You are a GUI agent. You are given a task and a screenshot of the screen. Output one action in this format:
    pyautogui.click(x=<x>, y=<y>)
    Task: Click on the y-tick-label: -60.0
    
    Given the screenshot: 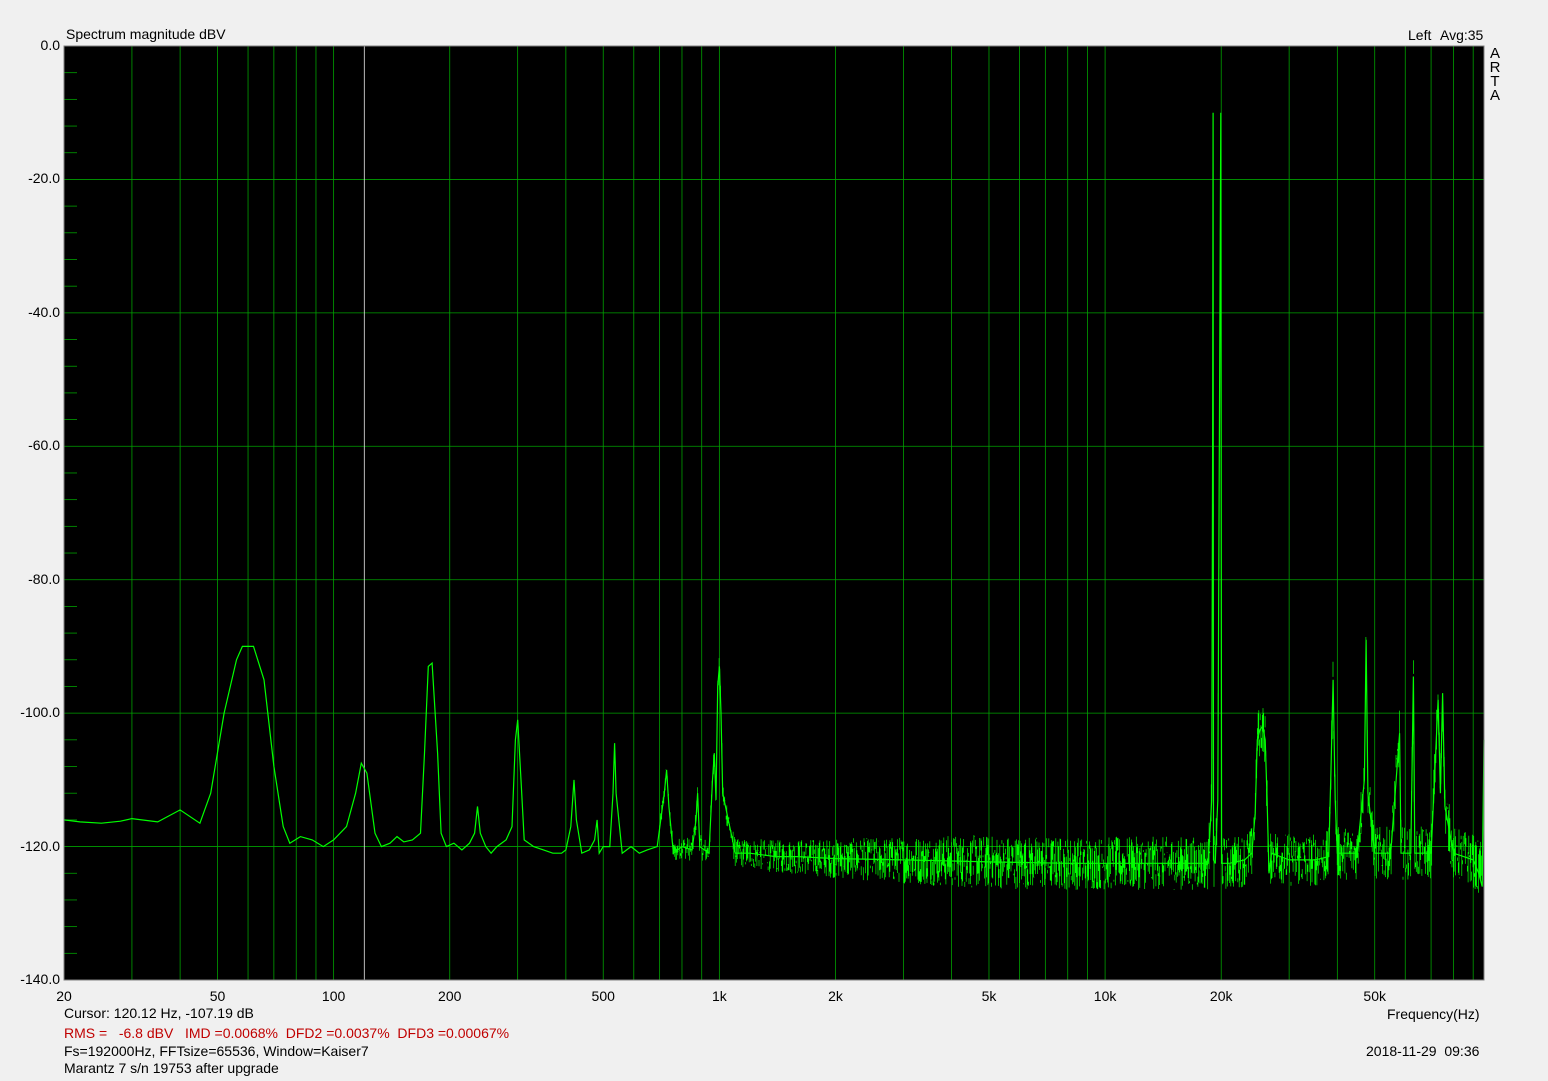 What is the action you would take?
    pyautogui.click(x=44, y=445)
    